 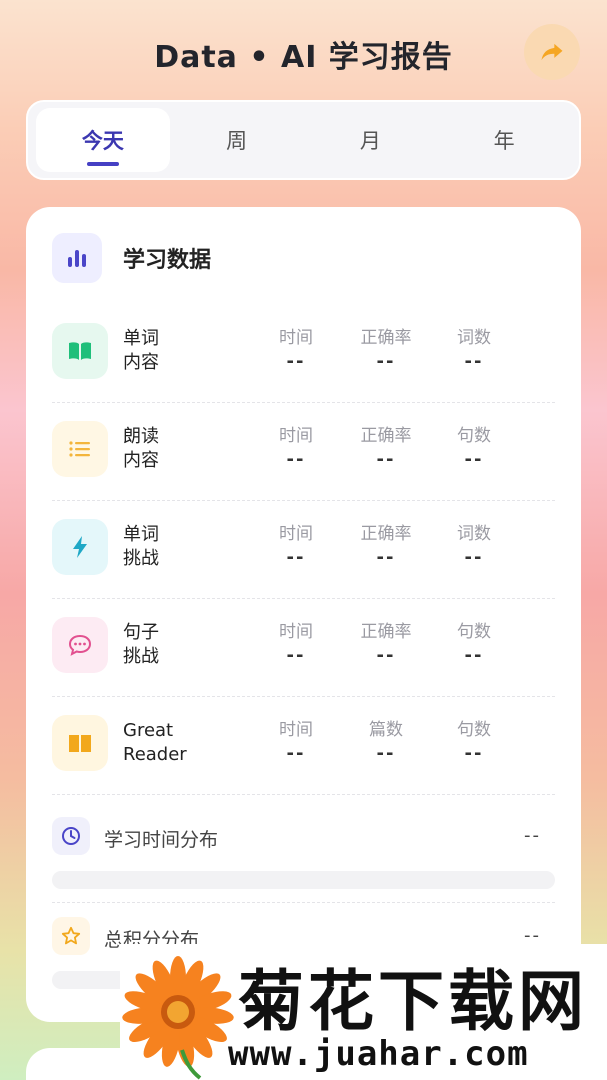 I want to click on share-icon, so click(x=552, y=52).